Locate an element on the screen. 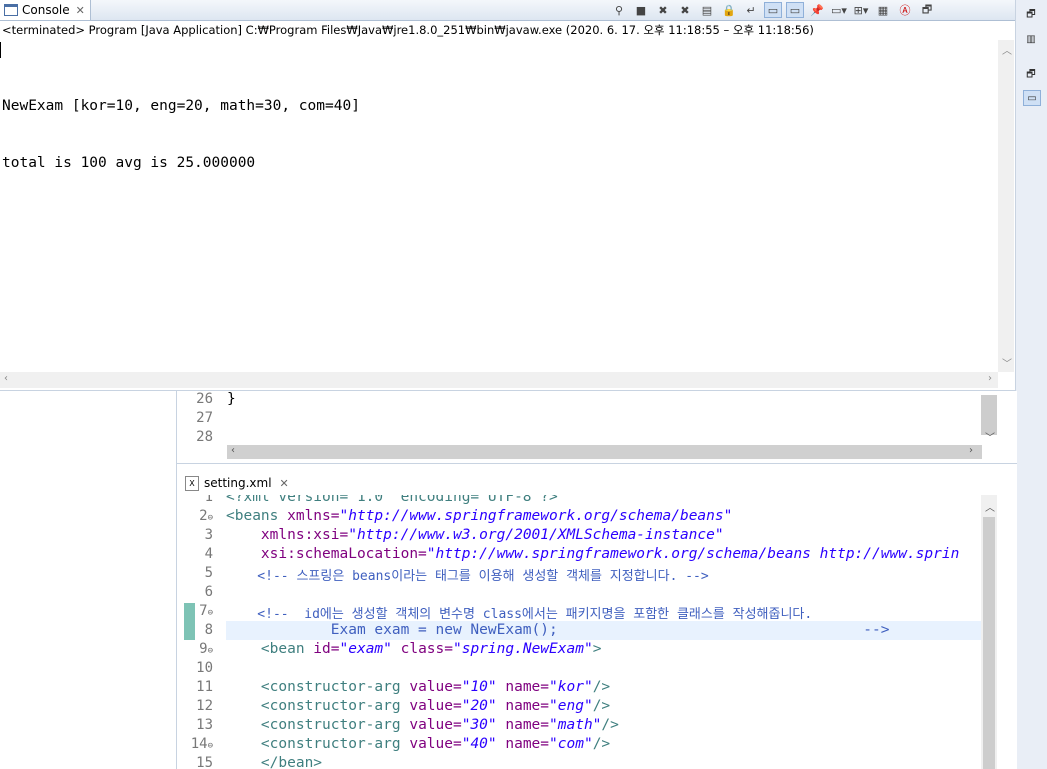 The image size is (1047, 769). scrollbar-thumb is located at coordinates (989, 643).